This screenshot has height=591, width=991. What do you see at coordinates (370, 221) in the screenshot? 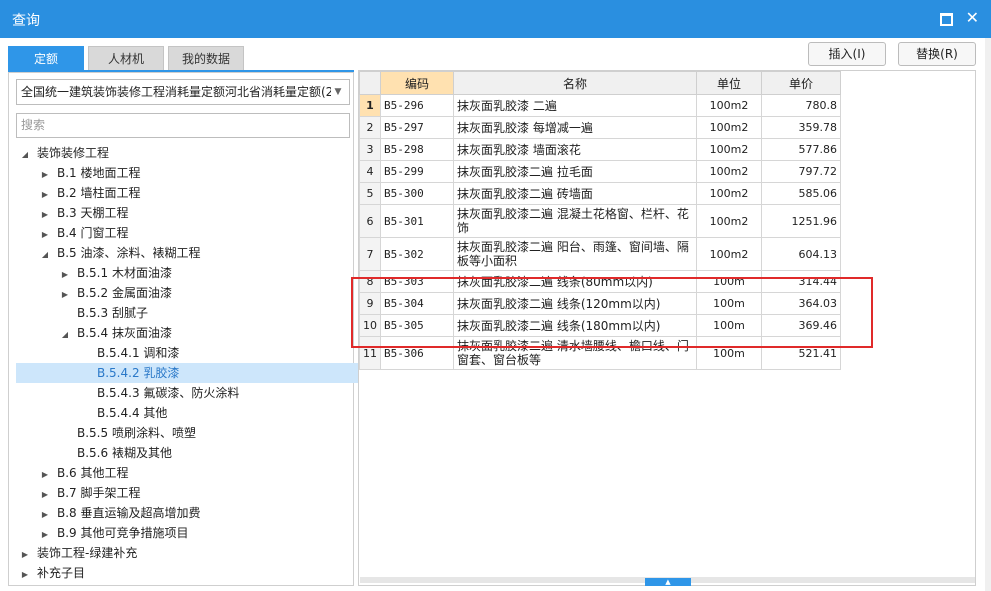
I see `row-index: 6` at bounding box center [370, 221].